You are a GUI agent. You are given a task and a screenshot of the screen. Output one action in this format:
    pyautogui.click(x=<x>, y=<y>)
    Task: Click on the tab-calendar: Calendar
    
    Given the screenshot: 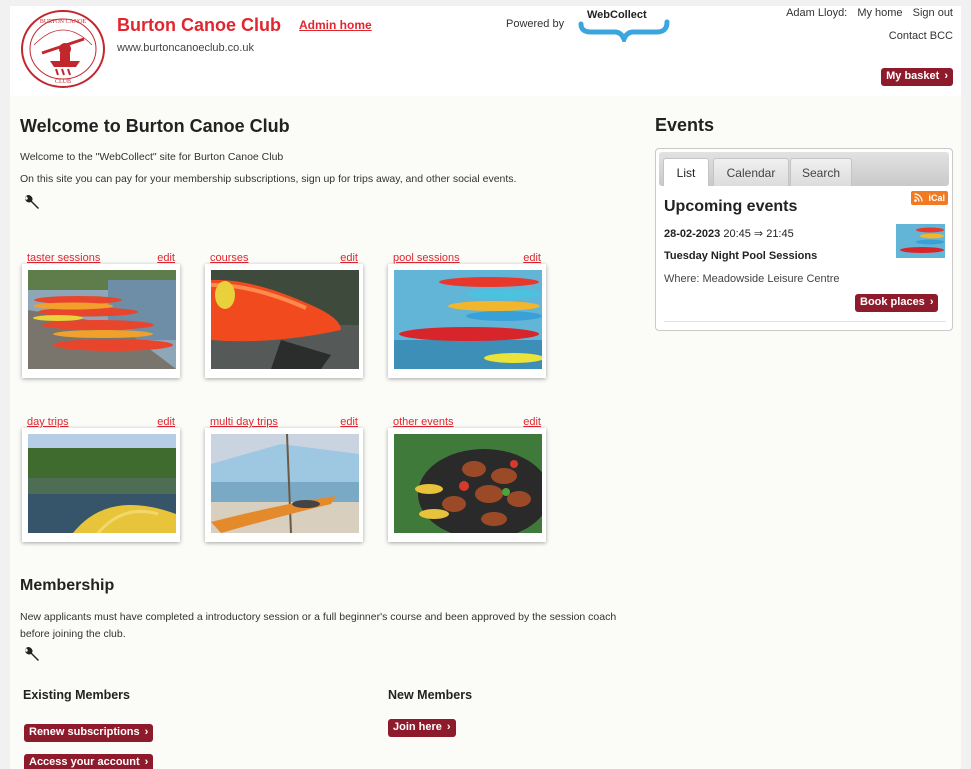 What is the action you would take?
    pyautogui.click(x=751, y=172)
    